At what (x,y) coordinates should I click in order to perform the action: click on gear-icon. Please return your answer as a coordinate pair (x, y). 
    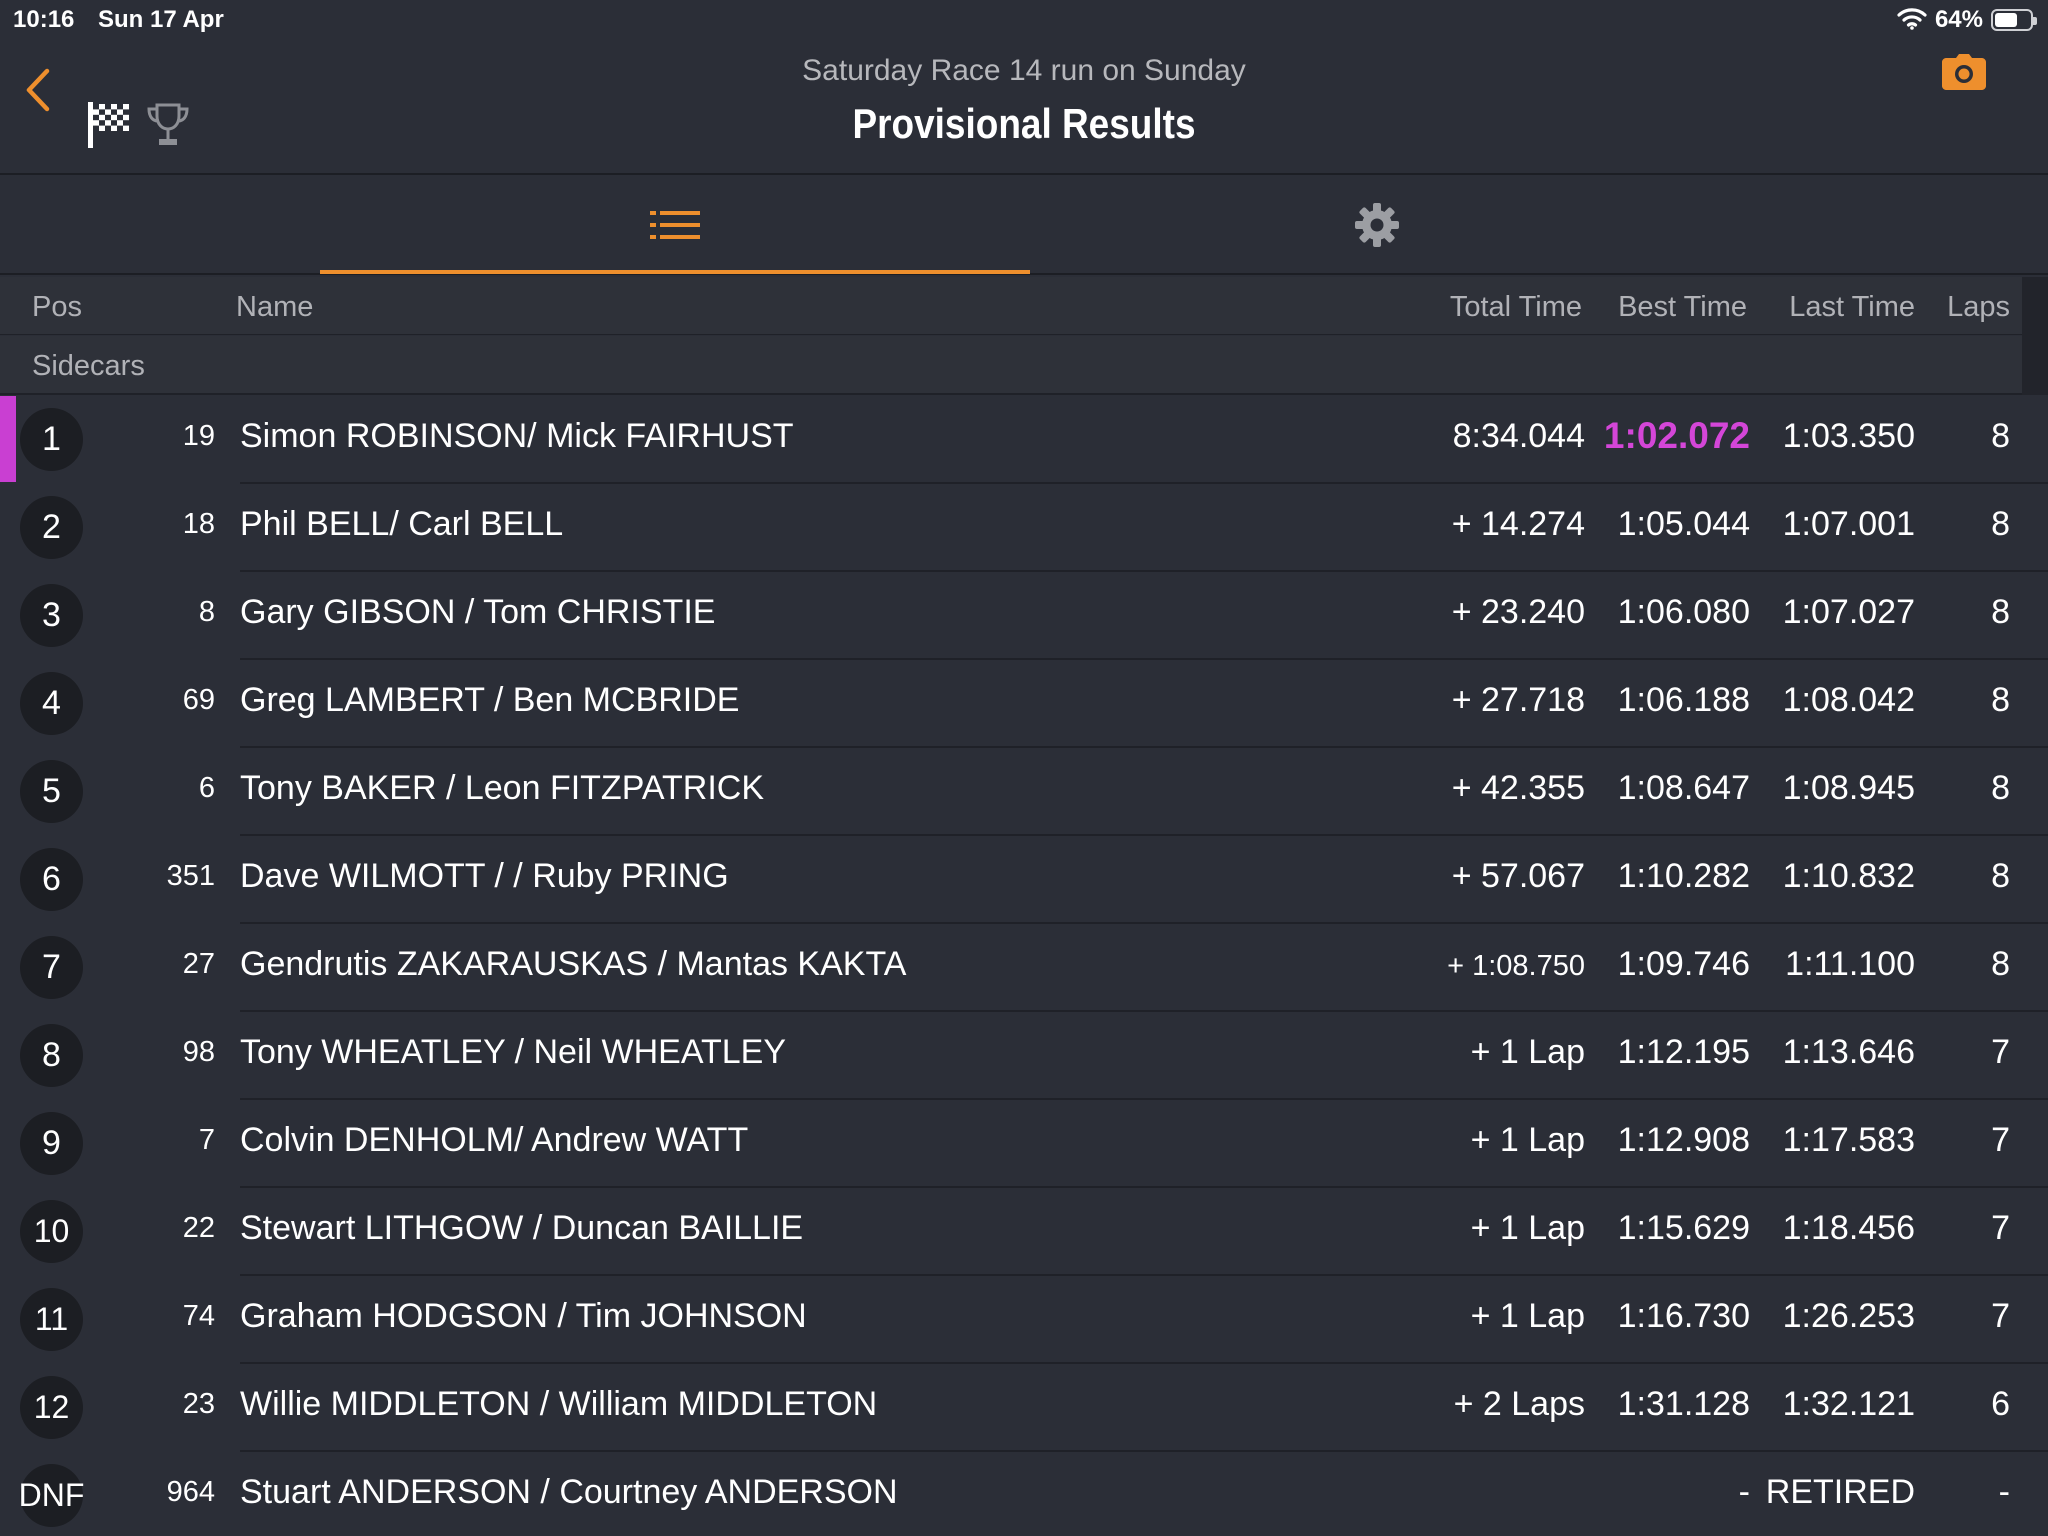
    Looking at the image, I should click on (1377, 225).